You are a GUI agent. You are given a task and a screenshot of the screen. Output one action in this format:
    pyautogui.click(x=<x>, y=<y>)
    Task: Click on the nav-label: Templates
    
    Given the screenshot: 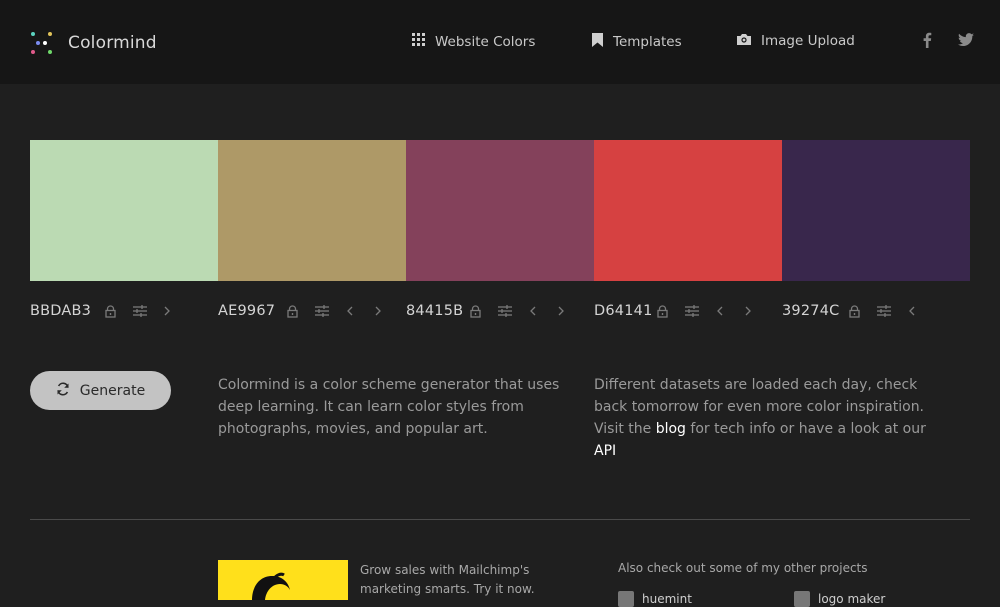 What is the action you would take?
    pyautogui.click(x=647, y=42)
    